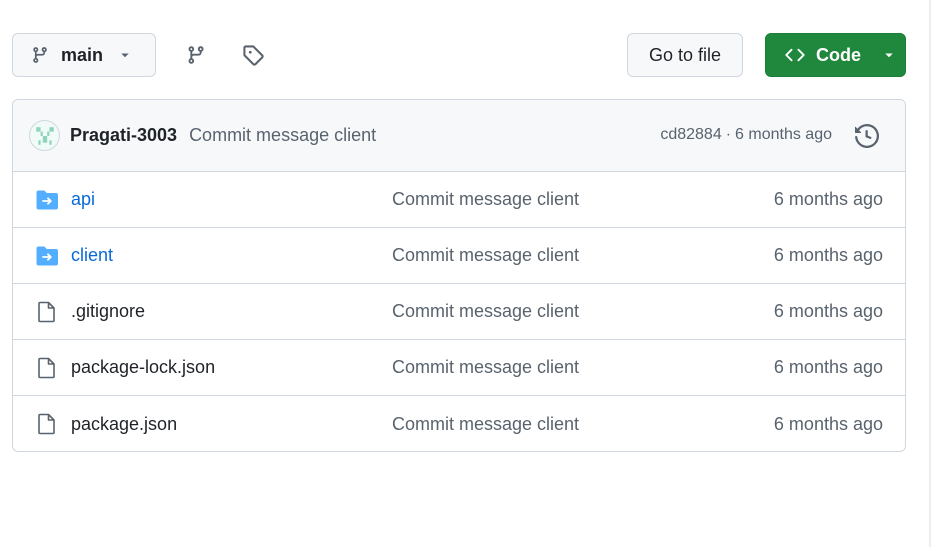  Describe the element at coordinates (783, 134) in the screenshot. I see `commit-age: 6 months ago` at that location.